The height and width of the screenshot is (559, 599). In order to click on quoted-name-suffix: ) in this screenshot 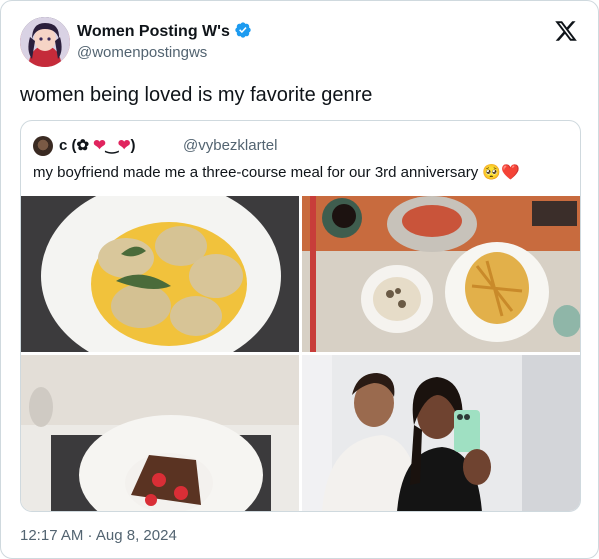, I will do `click(133, 145)`.